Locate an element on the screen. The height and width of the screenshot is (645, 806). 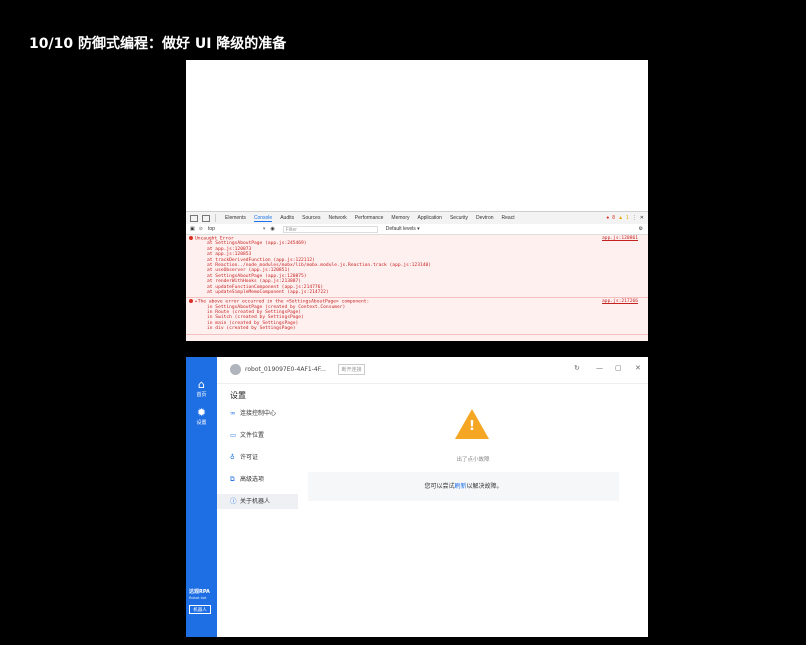
tab-network: Network is located at coordinates (337, 218).